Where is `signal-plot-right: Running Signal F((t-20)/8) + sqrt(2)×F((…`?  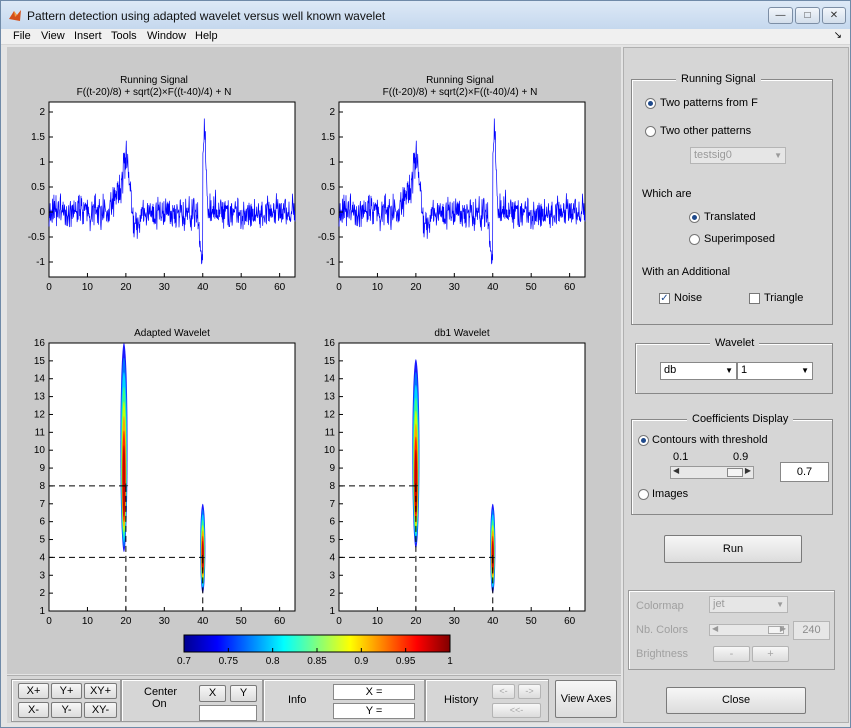 signal-plot-right: Running Signal F((t-20)/8) + sqrt(2)×F((… is located at coordinates (452, 184).